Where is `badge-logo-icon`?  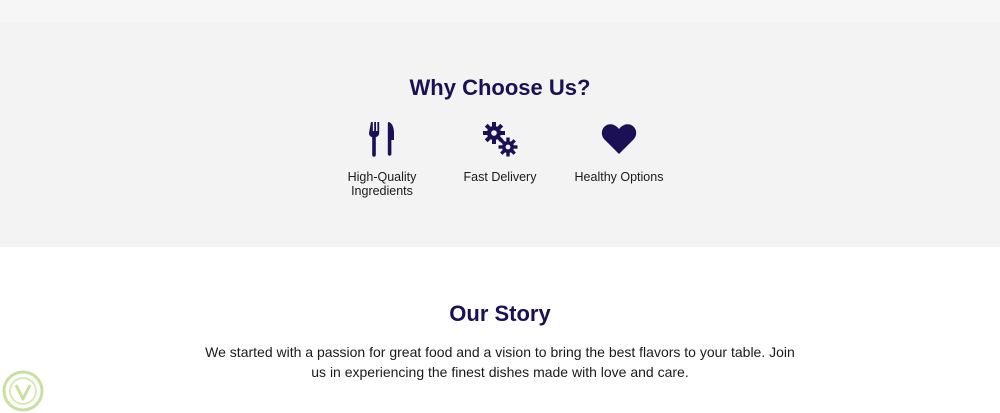
badge-logo-icon is located at coordinates (23, 391).